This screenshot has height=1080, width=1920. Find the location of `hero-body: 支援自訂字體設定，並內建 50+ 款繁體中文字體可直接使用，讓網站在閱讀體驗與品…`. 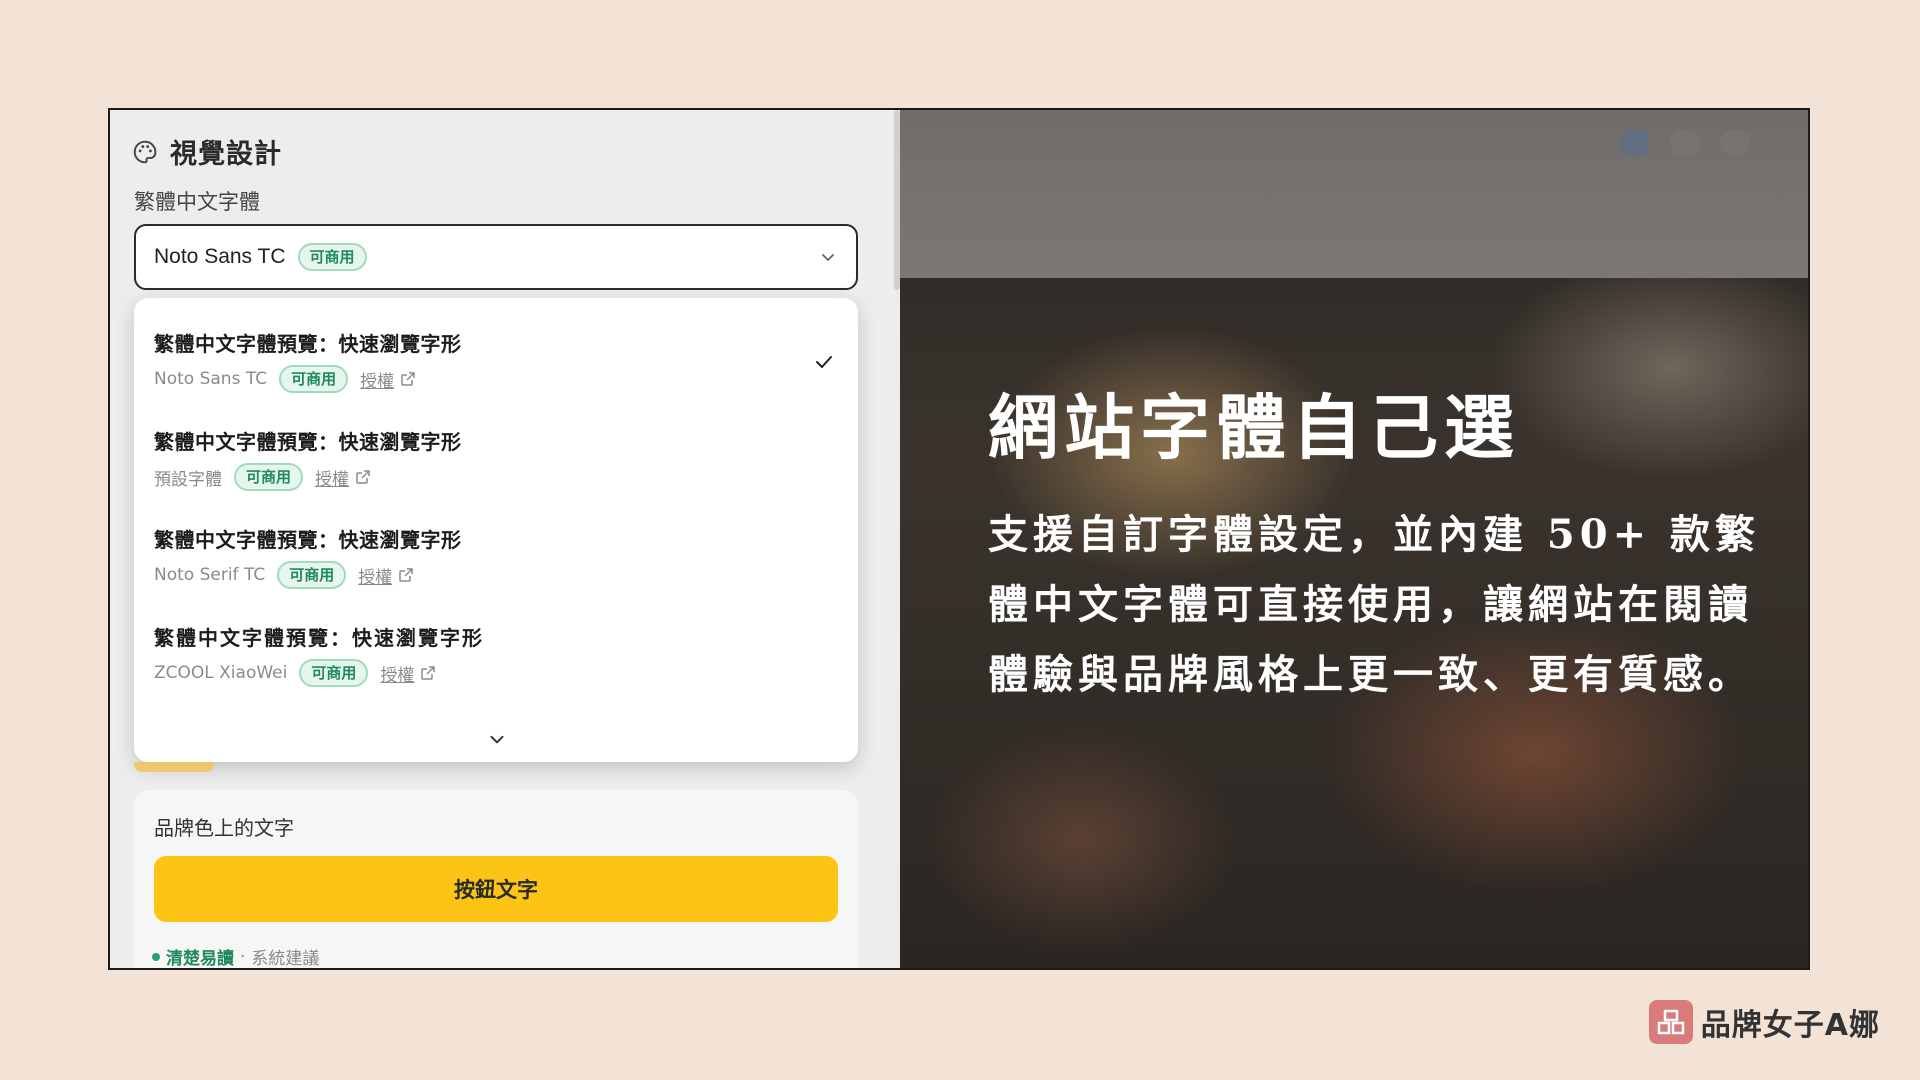

hero-body: 支援自訂字體設定，並內建 50+ 款繁體中文字體可直接使用，讓網站在閱讀體驗與品… is located at coordinates (1374, 604).